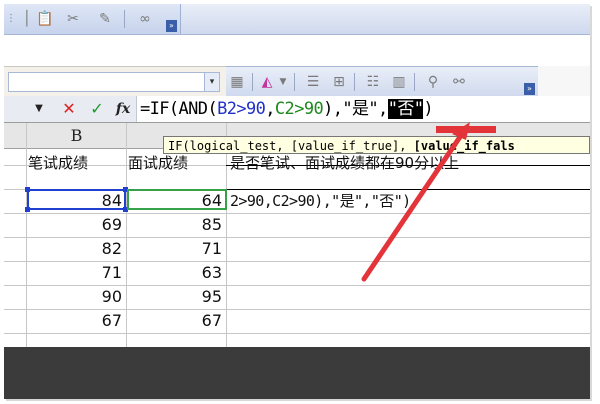  Describe the element at coordinates (410, 163) in the screenshot. I see `cell-d1: 是否笔试、面试成绩都在90分以上` at that location.